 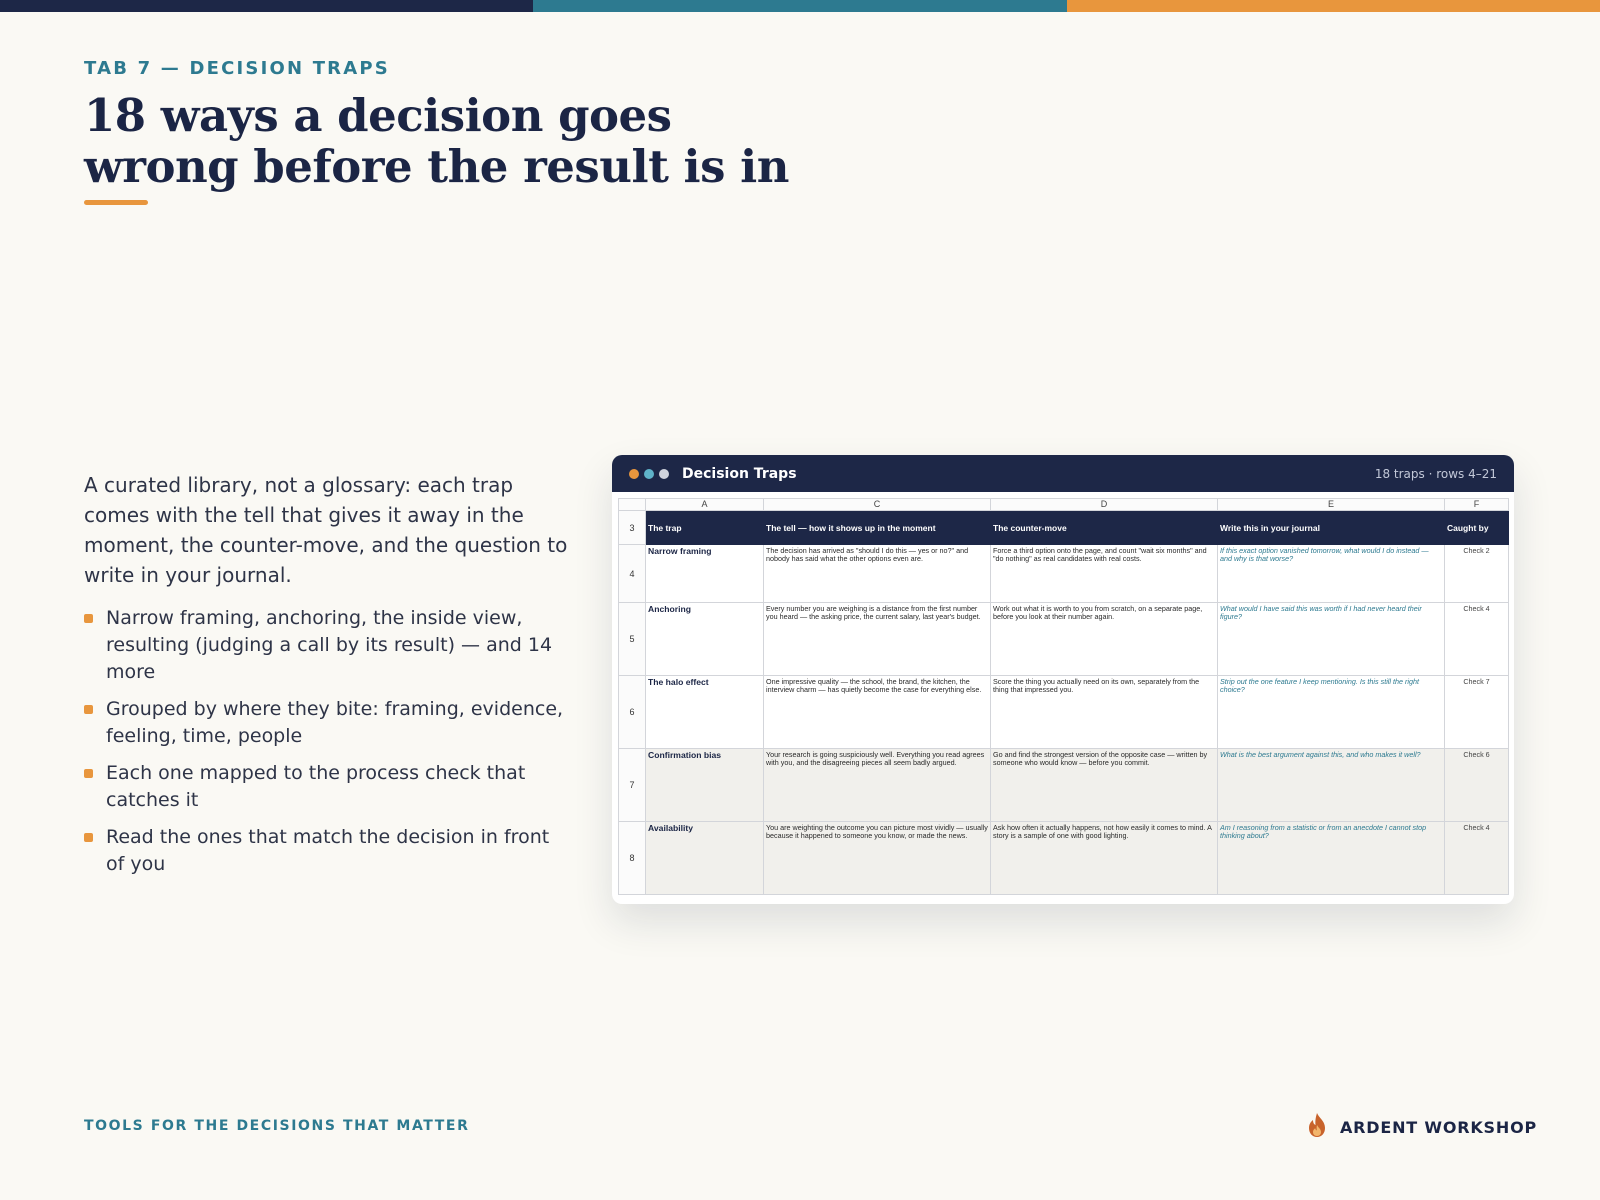 What do you see at coordinates (1104, 527) in the screenshot?
I see `header-cell: The counter-move` at bounding box center [1104, 527].